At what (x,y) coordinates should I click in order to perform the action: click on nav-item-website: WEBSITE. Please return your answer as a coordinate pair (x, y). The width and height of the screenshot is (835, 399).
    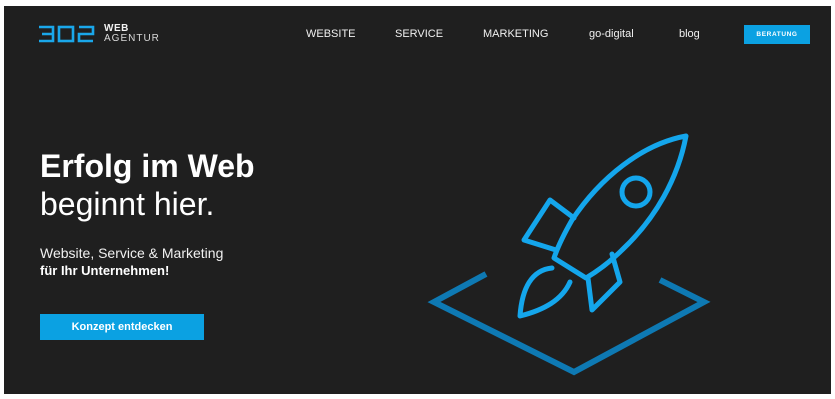
    Looking at the image, I should click on (331, 34).